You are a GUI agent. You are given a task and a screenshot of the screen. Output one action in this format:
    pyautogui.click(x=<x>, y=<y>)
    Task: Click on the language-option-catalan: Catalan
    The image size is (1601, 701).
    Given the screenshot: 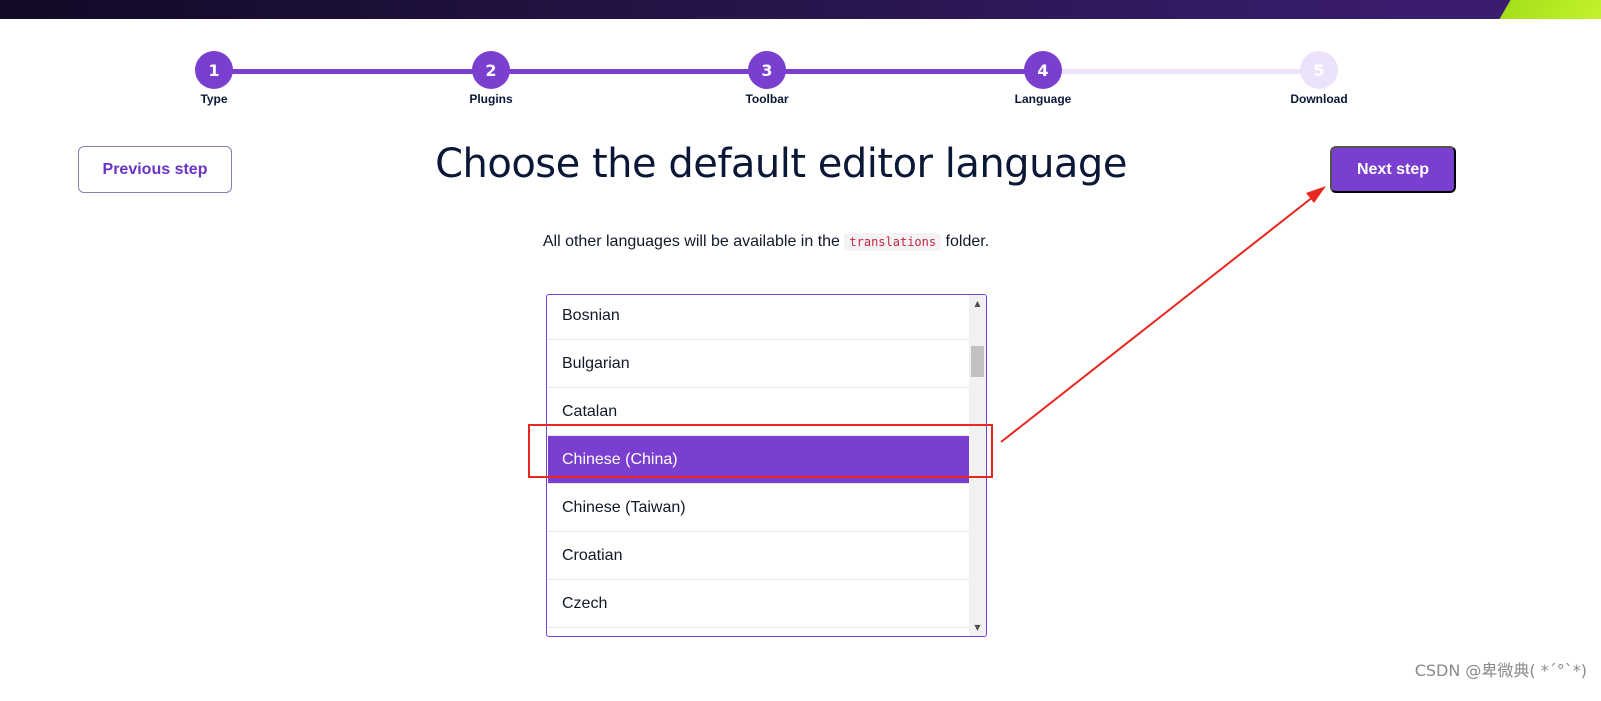 What is the action you would take?
    pyautogui.click(x=759, y=412)
    